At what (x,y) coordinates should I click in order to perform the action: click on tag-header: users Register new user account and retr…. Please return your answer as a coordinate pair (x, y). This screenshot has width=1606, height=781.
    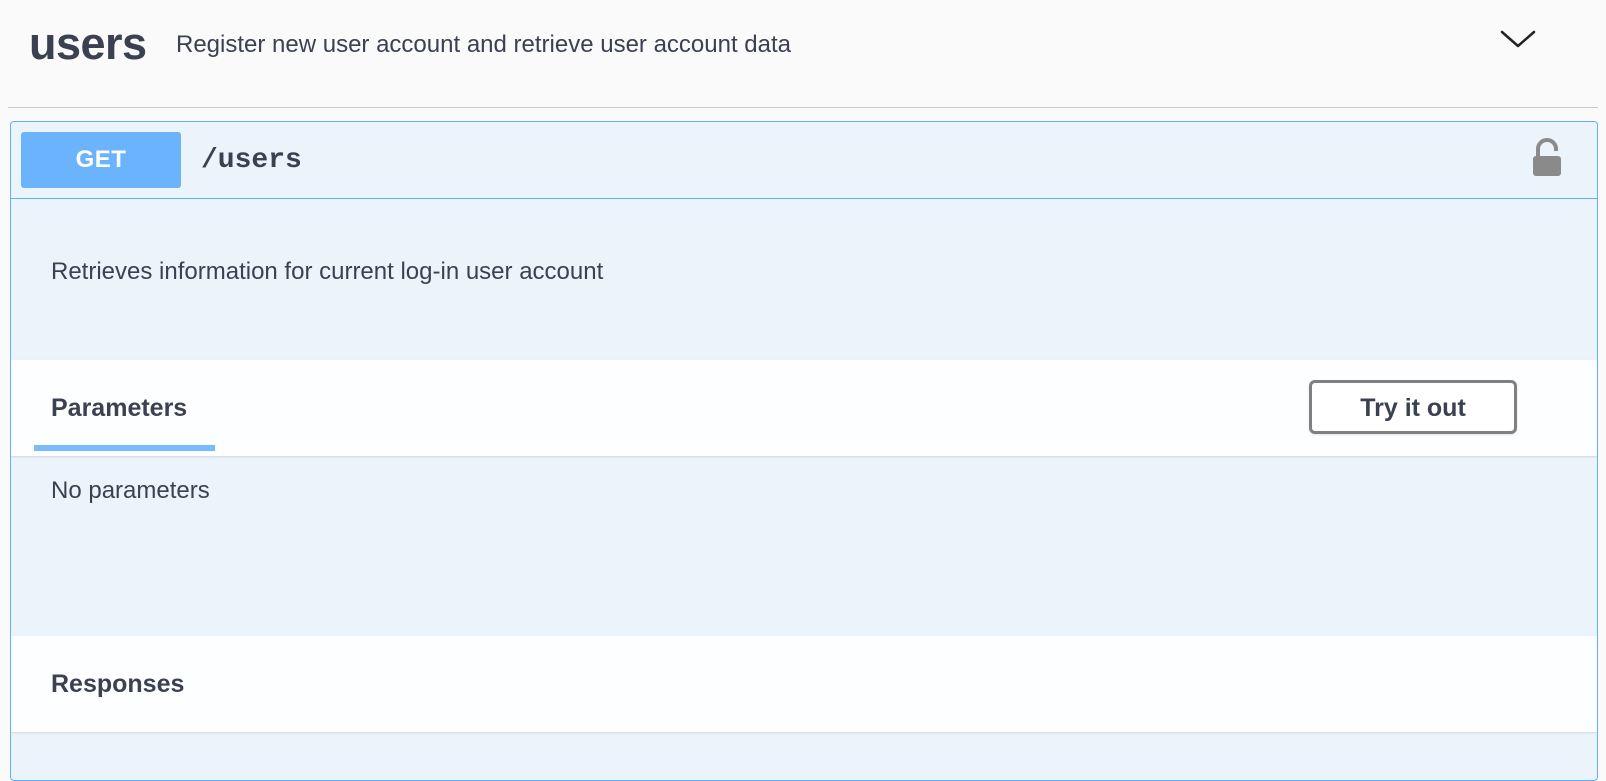
    Looking at the image, I should click on (803, 54).